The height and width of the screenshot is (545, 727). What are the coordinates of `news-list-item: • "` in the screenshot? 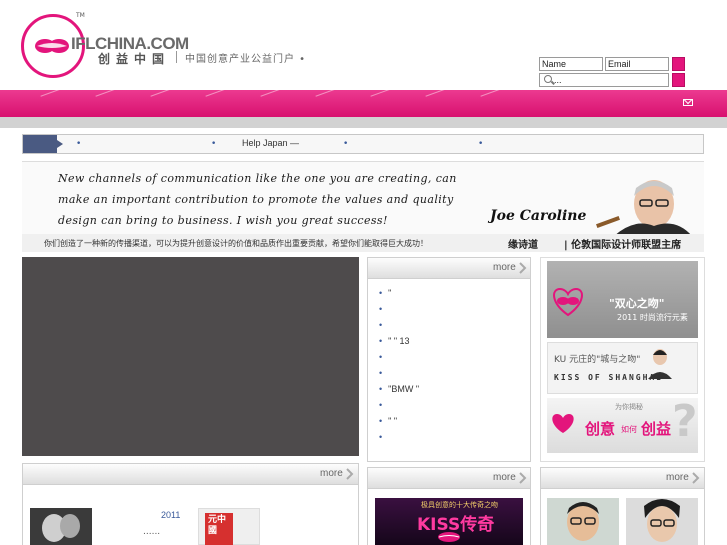 It's located at (385, 293).